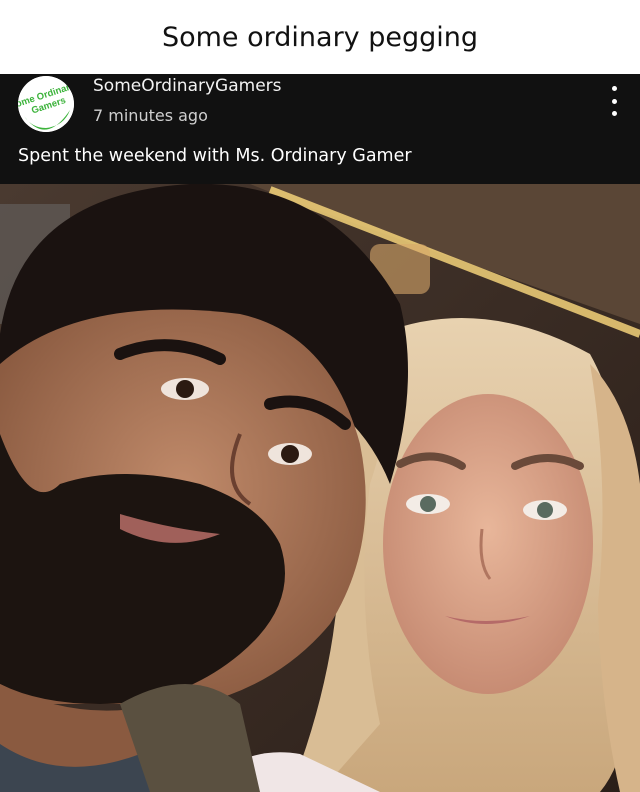 This screenshot has height=792, width=640. I want to click on channel-logo-icon: Some Ordinary Gamers, so click(46, 104).